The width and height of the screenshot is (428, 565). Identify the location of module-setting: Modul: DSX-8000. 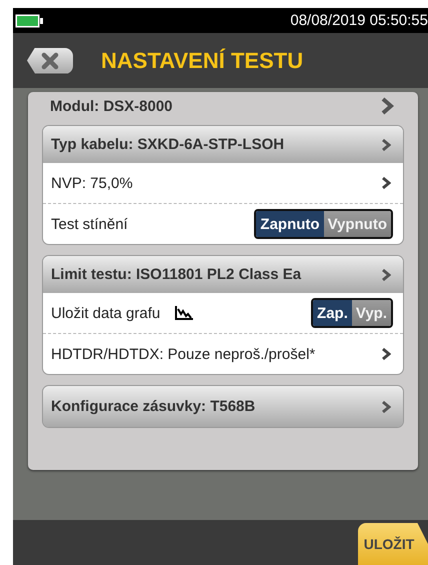
(223, 106).